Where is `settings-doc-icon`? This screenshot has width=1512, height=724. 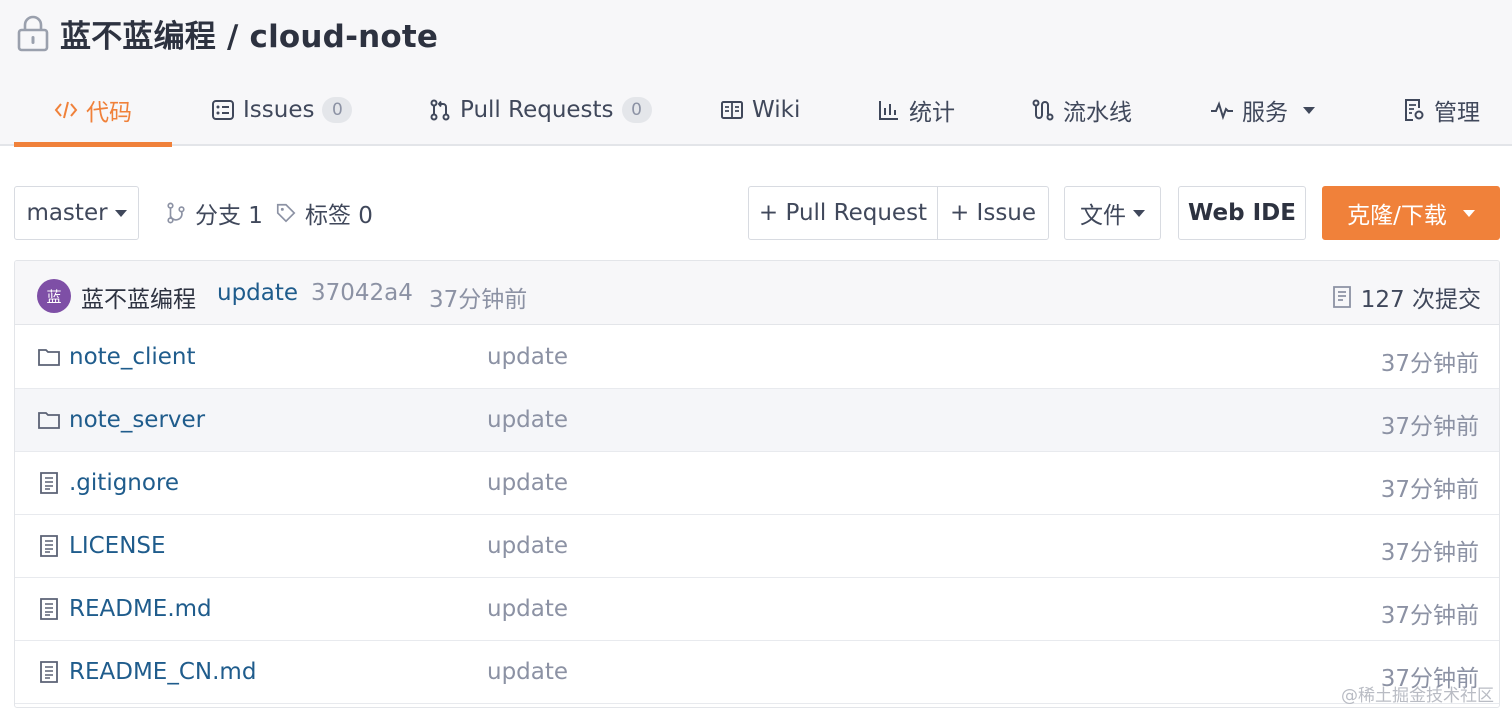 settings-doc-icon is located at coordinates (1414, 110).